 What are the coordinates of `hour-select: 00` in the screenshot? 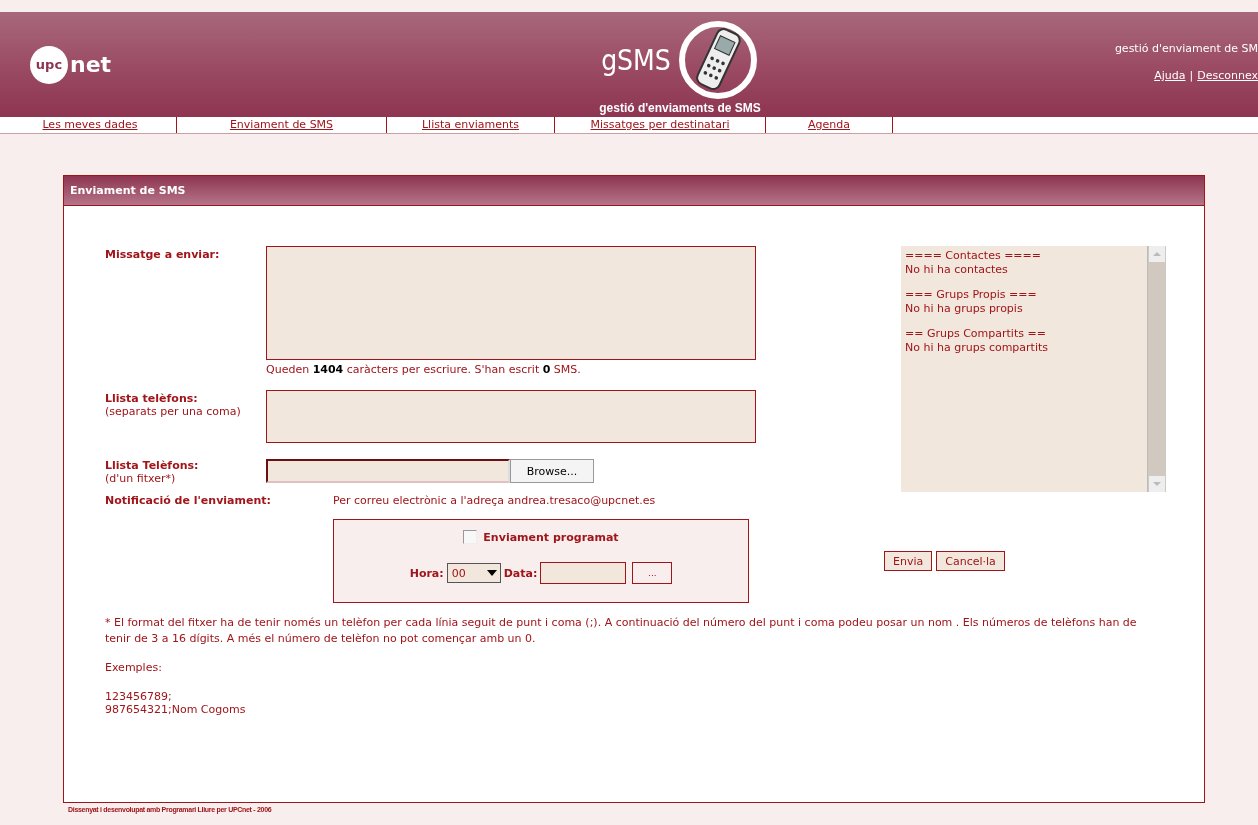 It's located at (473, 573).